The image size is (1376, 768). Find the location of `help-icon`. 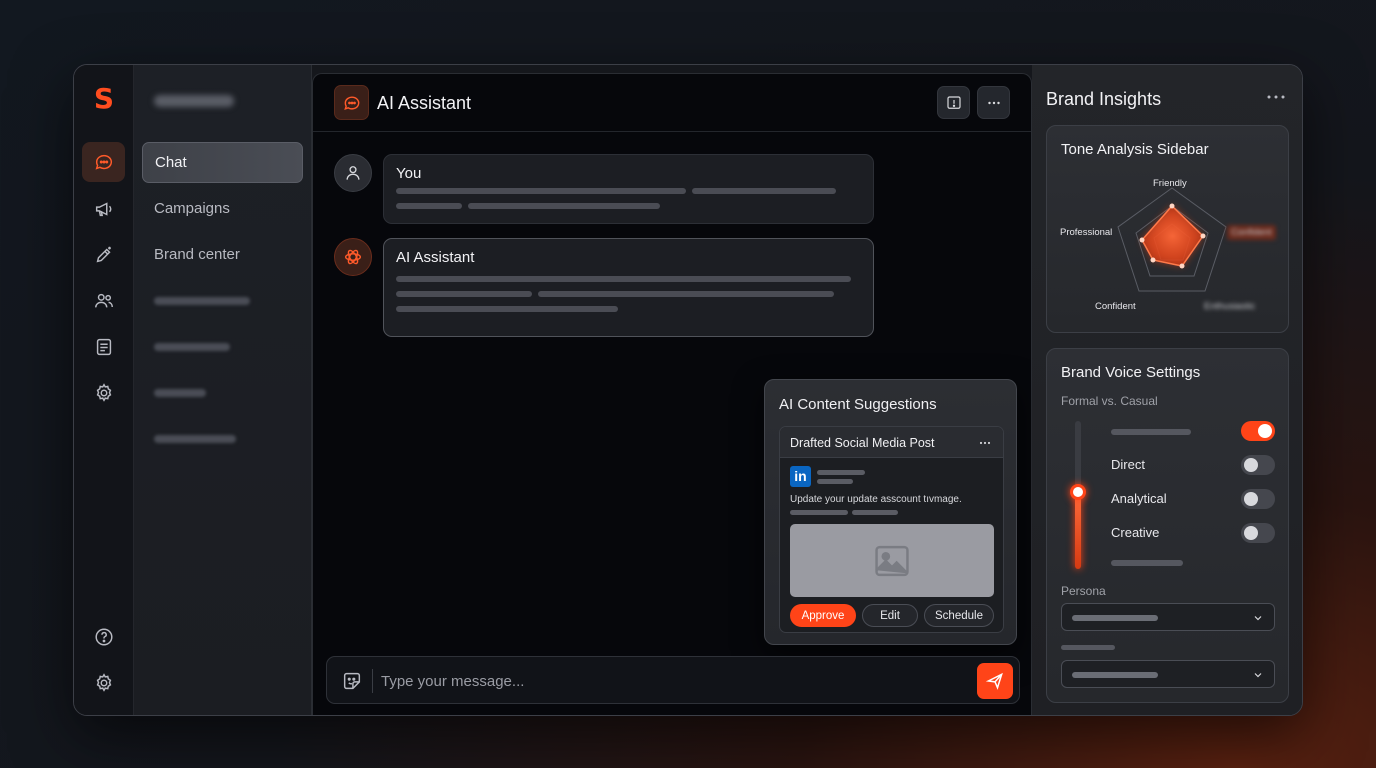

help-icon is located at coordinates (103, 637).